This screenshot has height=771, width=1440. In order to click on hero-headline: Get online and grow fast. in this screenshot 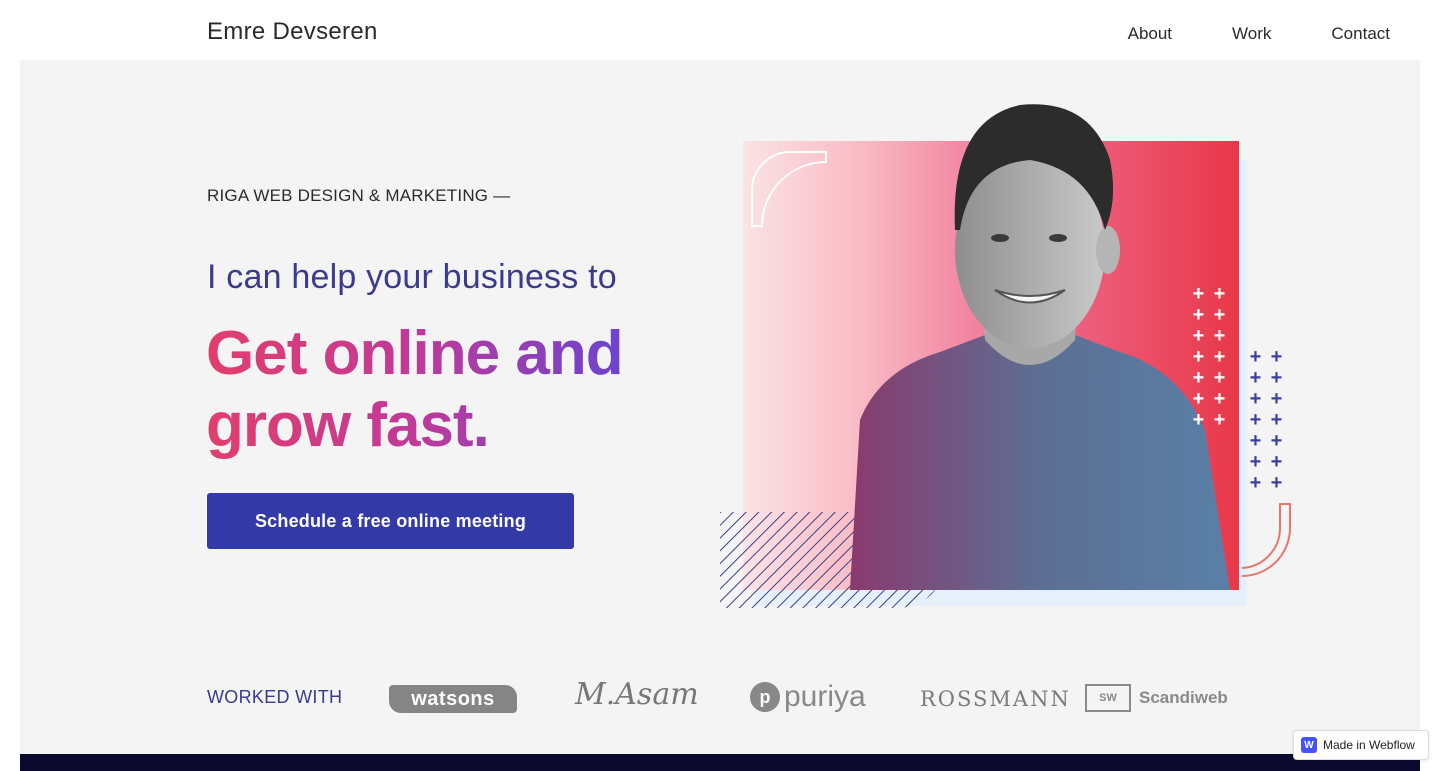, I will do `click(436, 390)`.